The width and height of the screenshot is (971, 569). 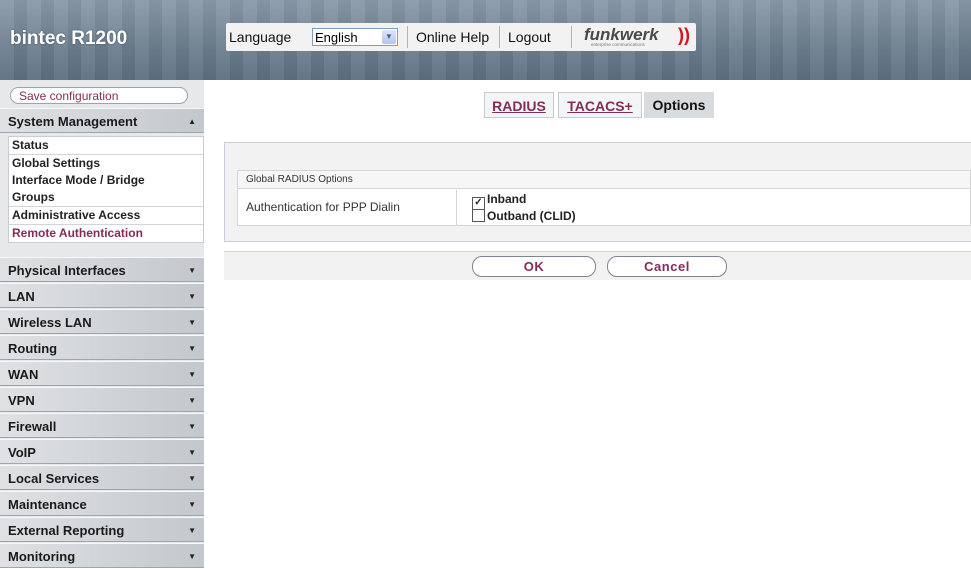 What do you see at coordinates (106, 233) in the screenshot?
I see `sidebar-item-remote-authentication: Remote Authentication` at bounding box center [106, 233].